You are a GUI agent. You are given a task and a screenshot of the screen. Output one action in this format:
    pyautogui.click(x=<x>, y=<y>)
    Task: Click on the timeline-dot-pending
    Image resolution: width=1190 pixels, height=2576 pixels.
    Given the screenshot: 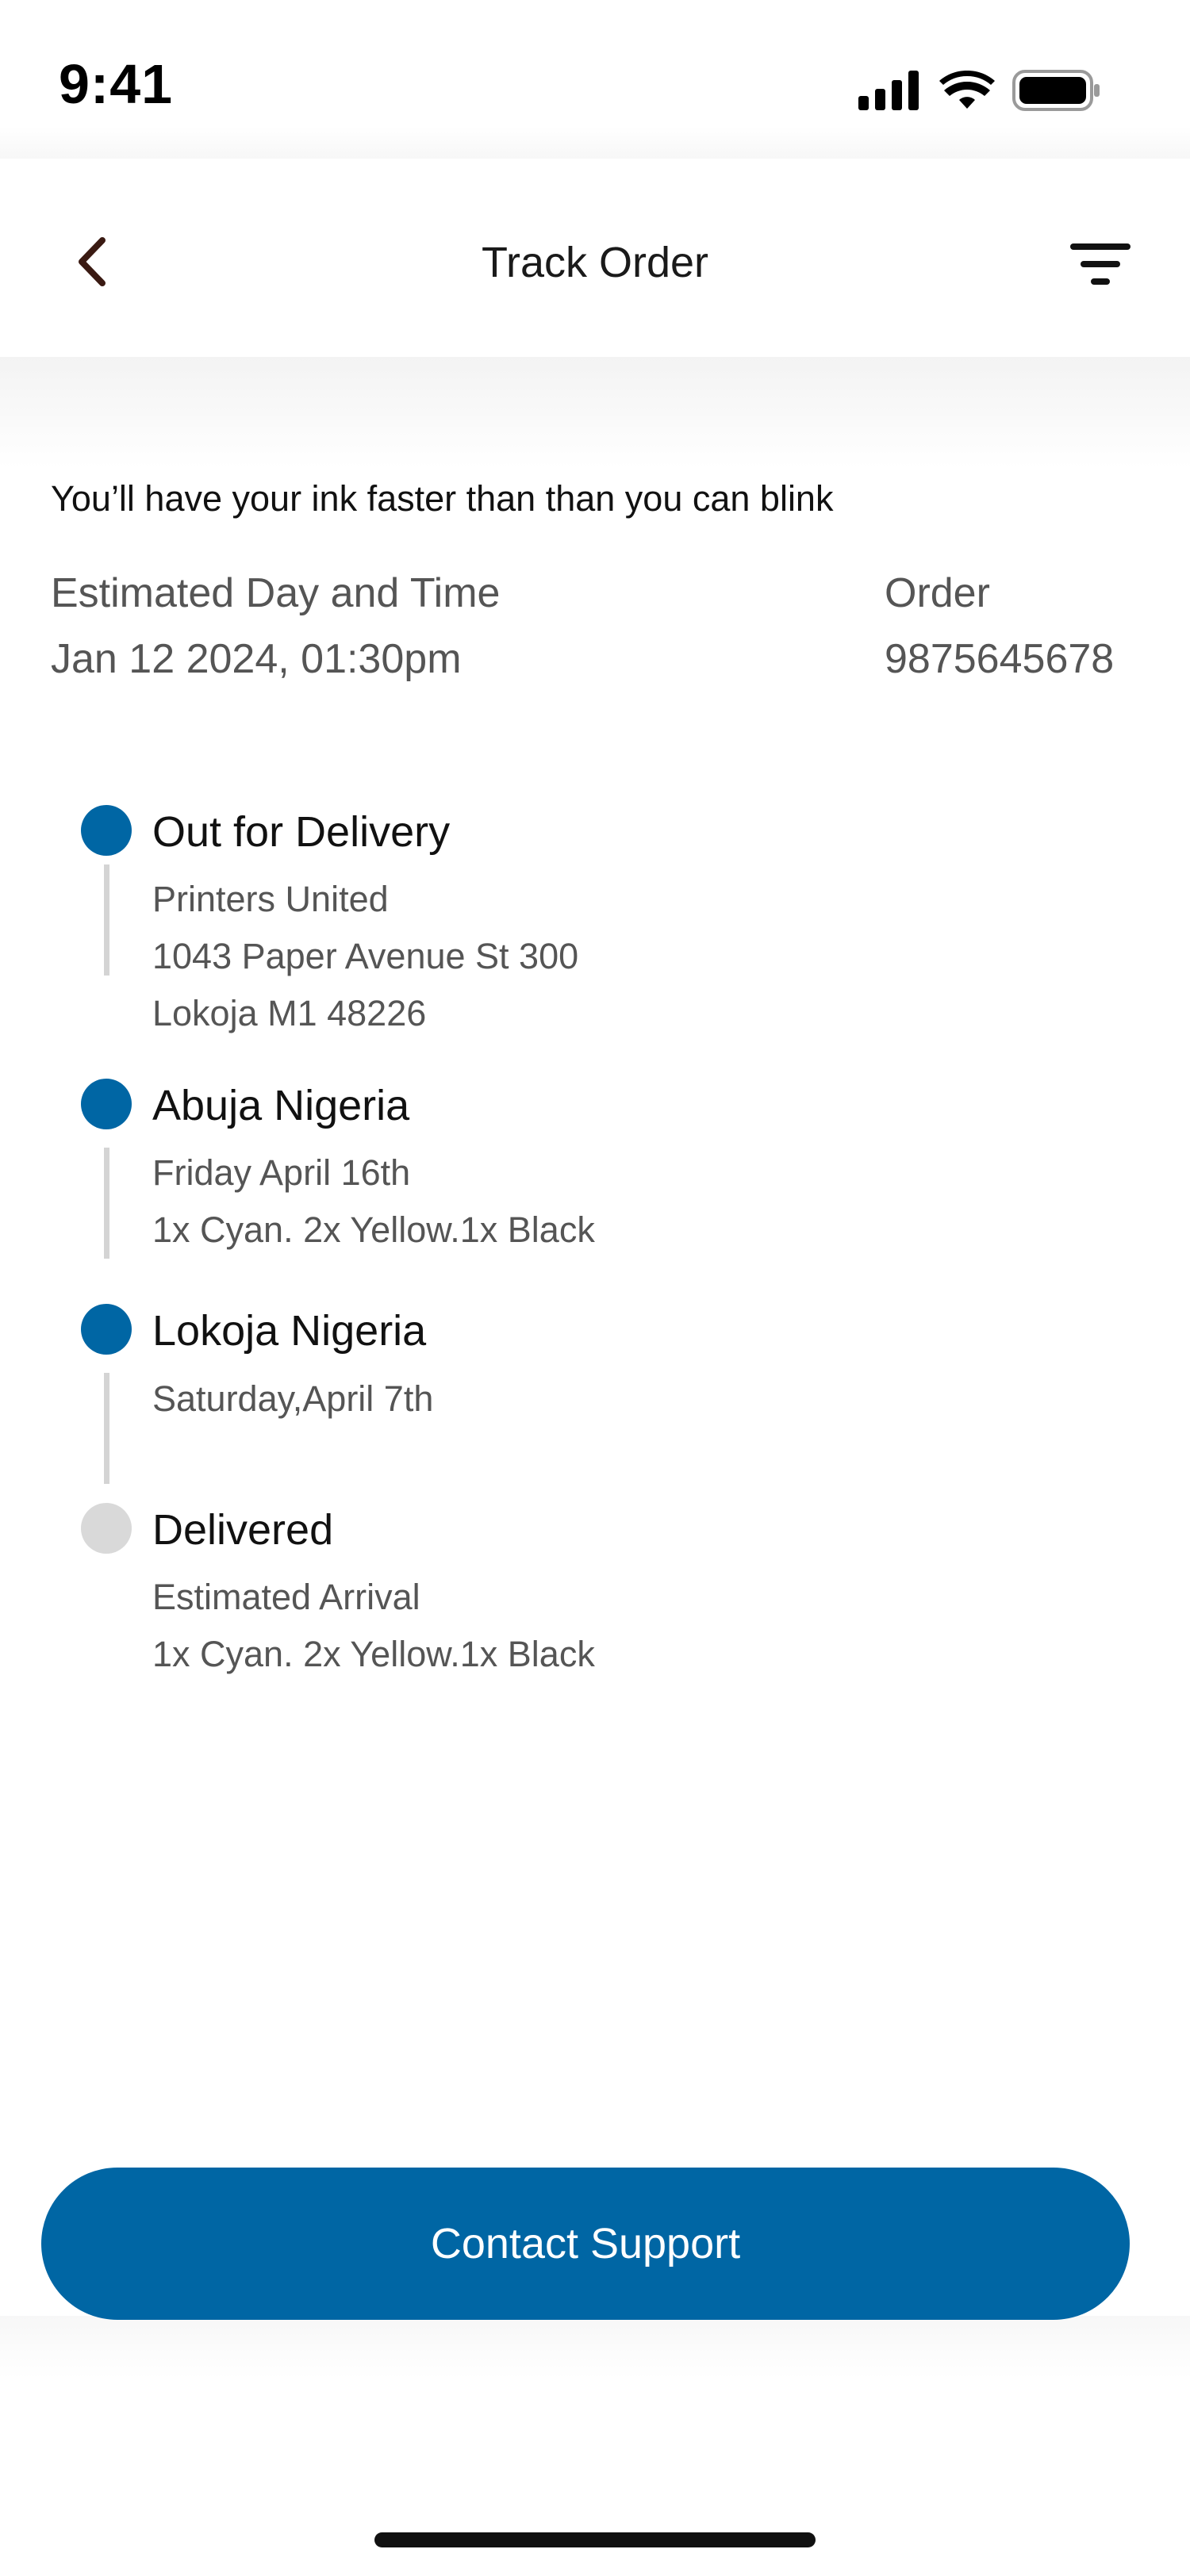 What is the action you would take?
    pyautogui.click(x=107, y=1529)
    